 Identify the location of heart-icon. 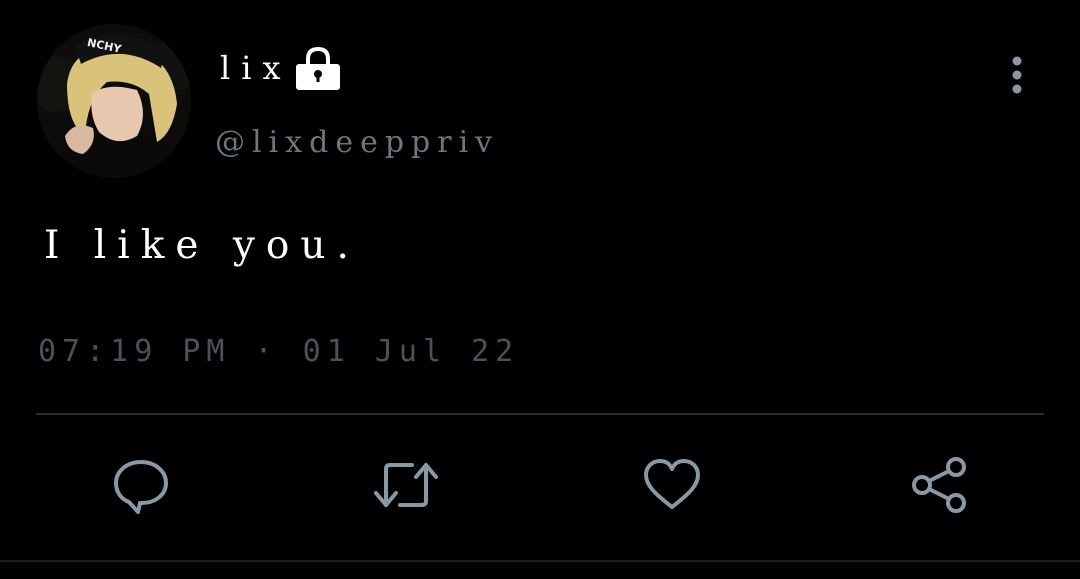
(672, 487).